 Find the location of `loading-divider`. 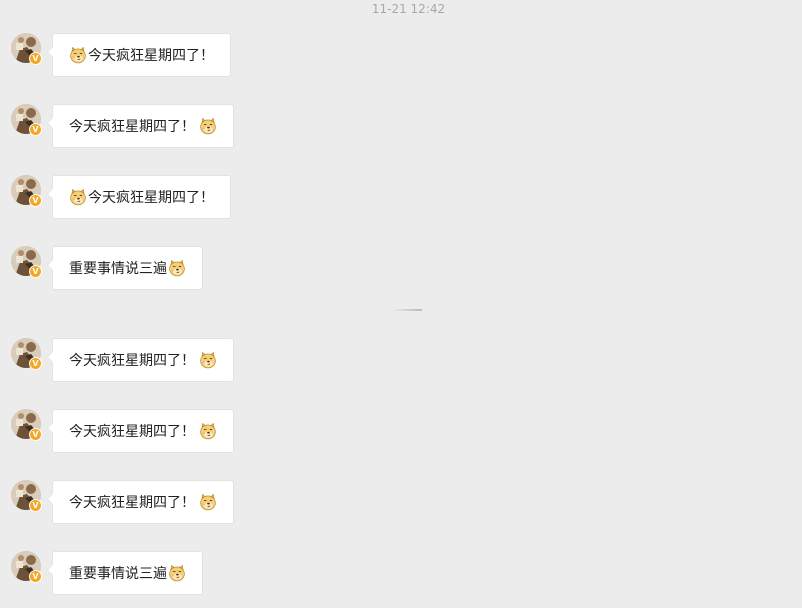

loading-divider is located at coordinates (406, 310).